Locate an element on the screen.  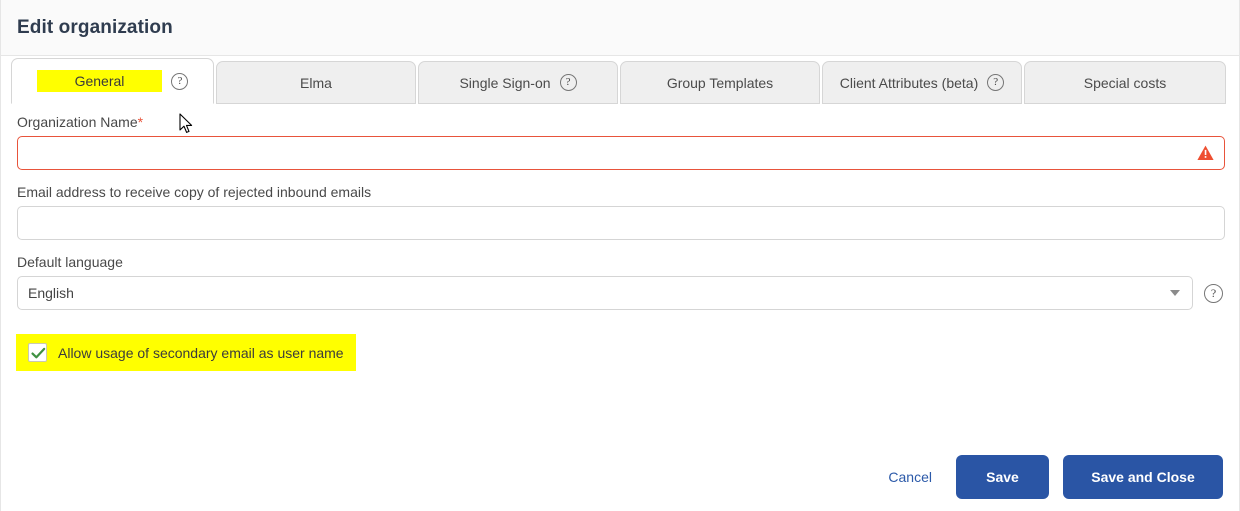
tab-client-attributes-label: Client Attributes (beta) is located at coordinates (909, 82).